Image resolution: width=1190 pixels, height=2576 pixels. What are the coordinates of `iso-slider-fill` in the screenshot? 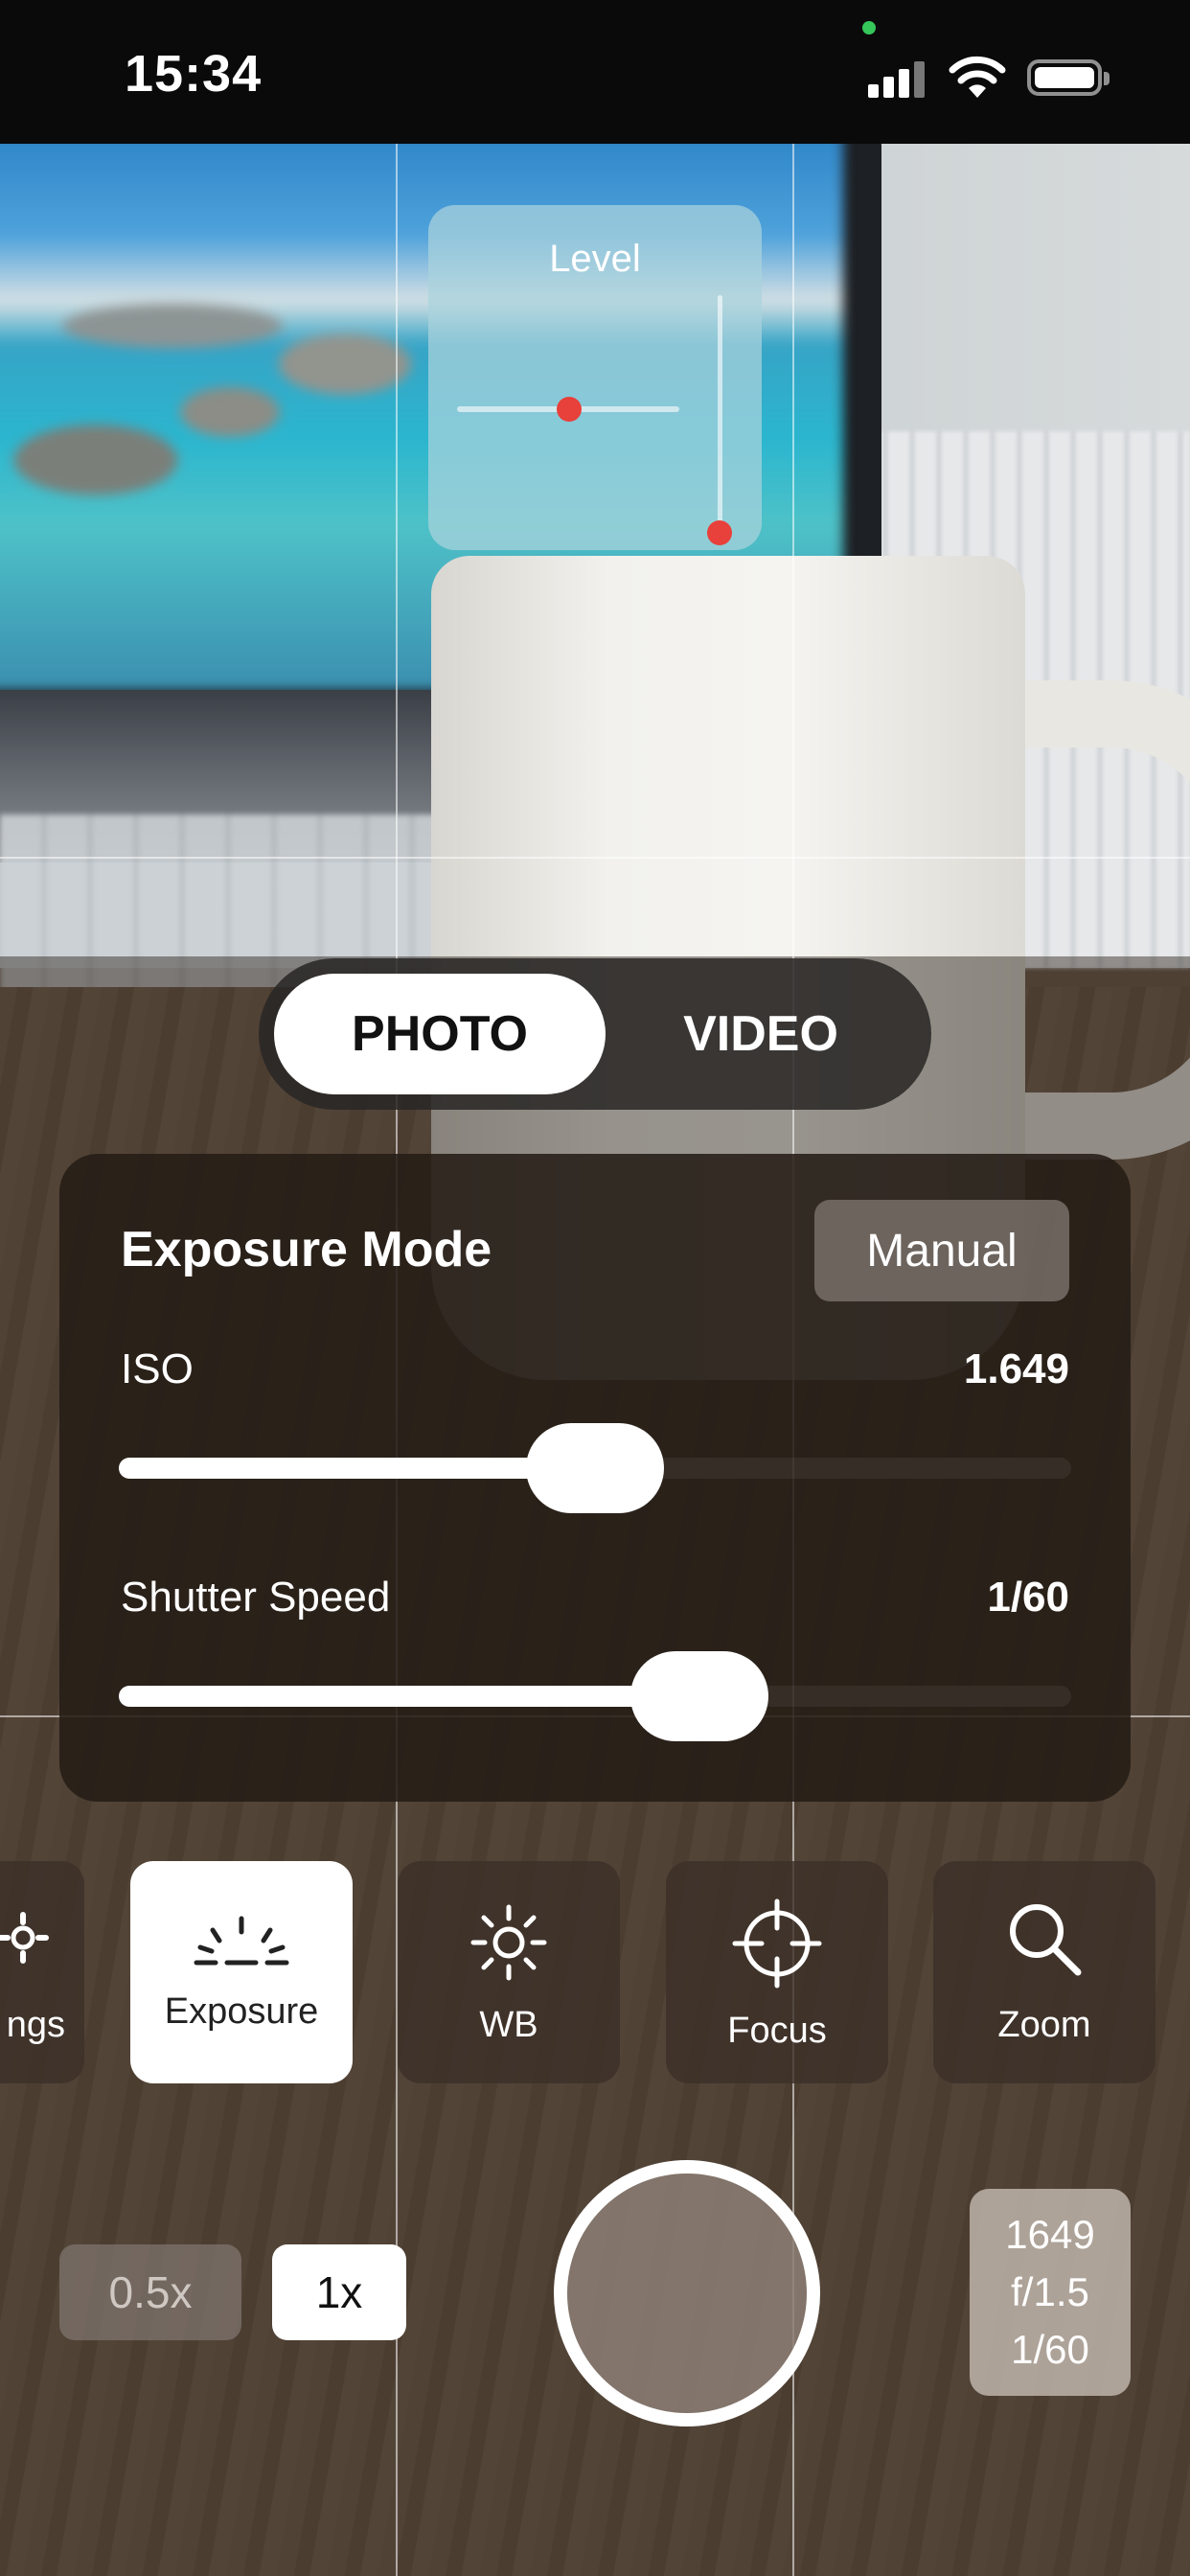 It's located at (357, 1468).